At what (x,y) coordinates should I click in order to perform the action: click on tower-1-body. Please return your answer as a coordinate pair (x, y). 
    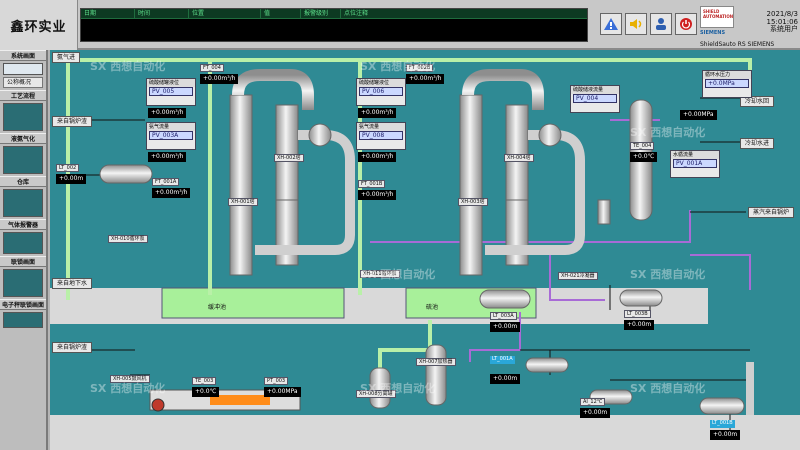
    Looking at the image, I should click on (241, 185).